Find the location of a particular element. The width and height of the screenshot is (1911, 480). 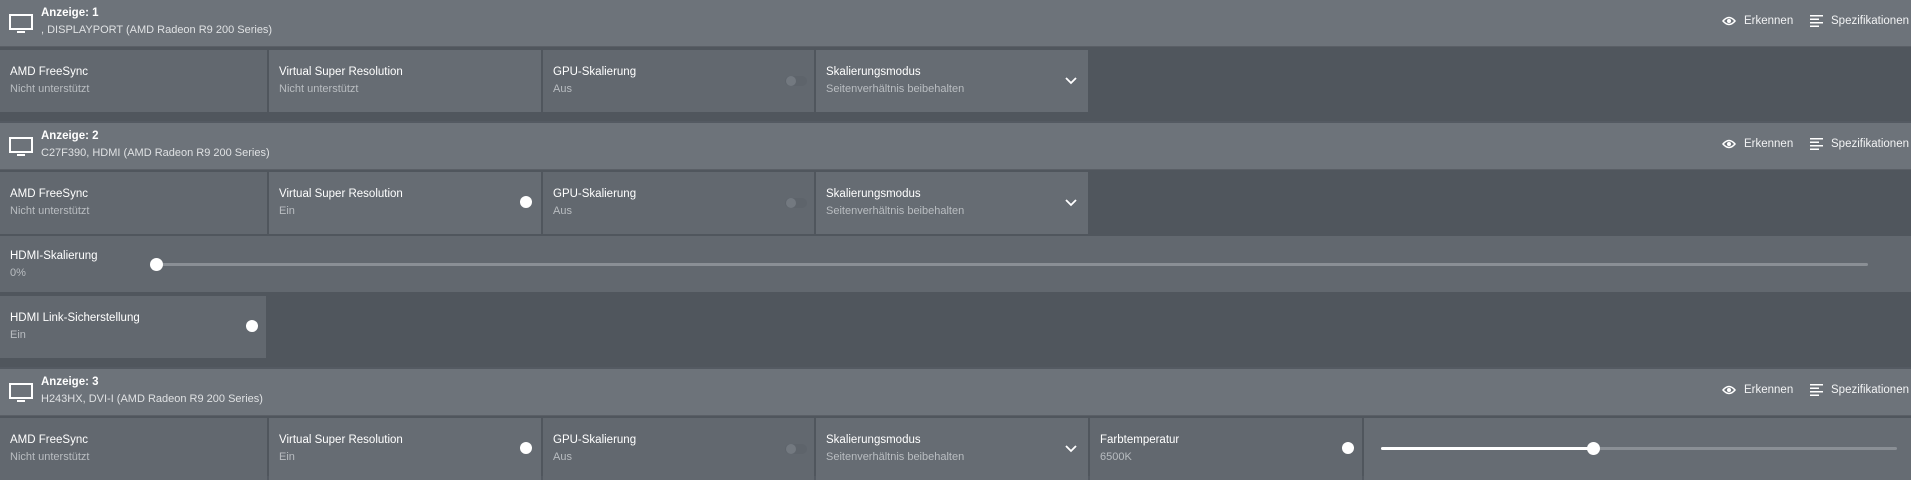

color-temperature-fill is located at coordinates (1487, 448).